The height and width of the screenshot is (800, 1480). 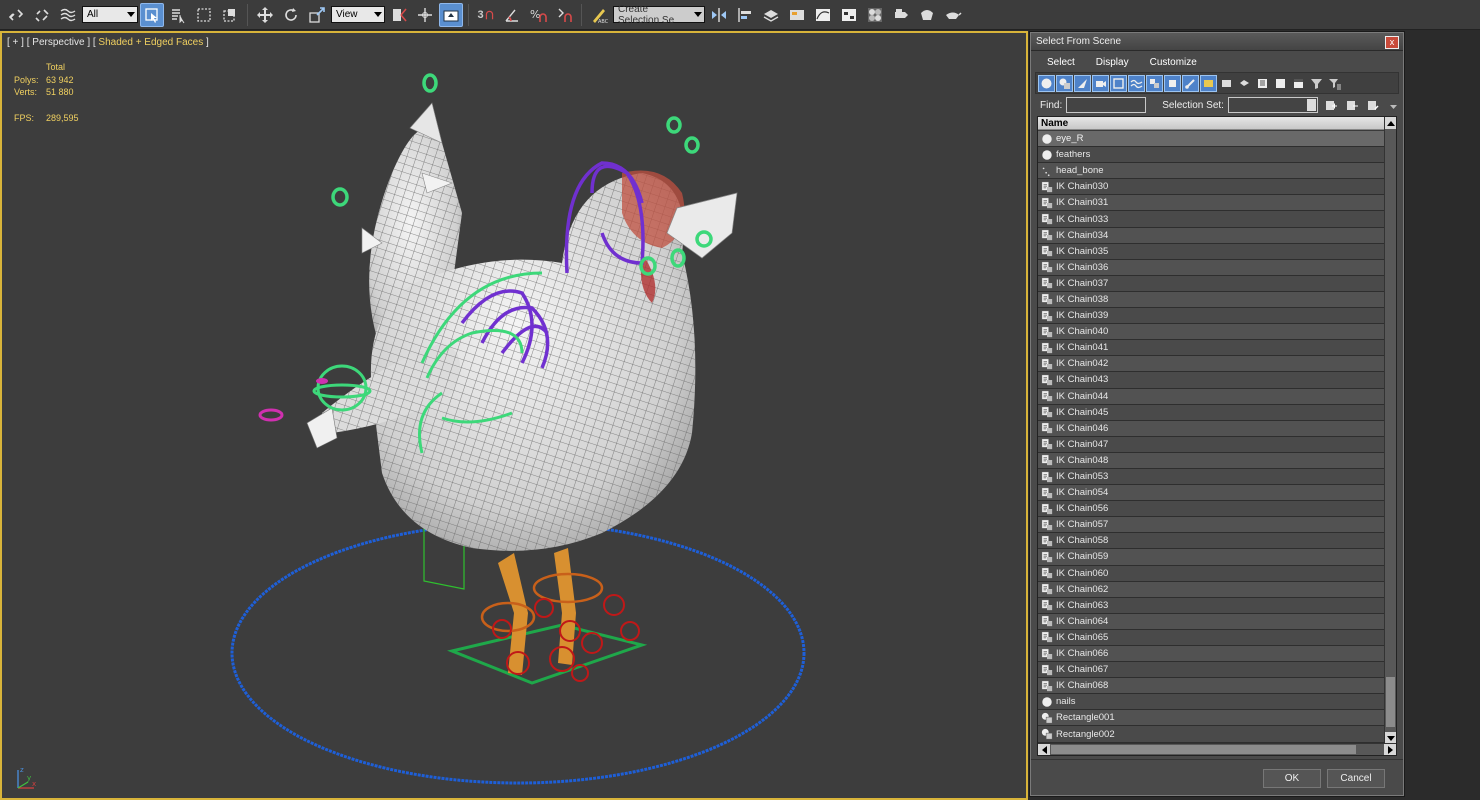 I want to click on scene-object-row: IK Chain044, so click(x=1211, y=396).